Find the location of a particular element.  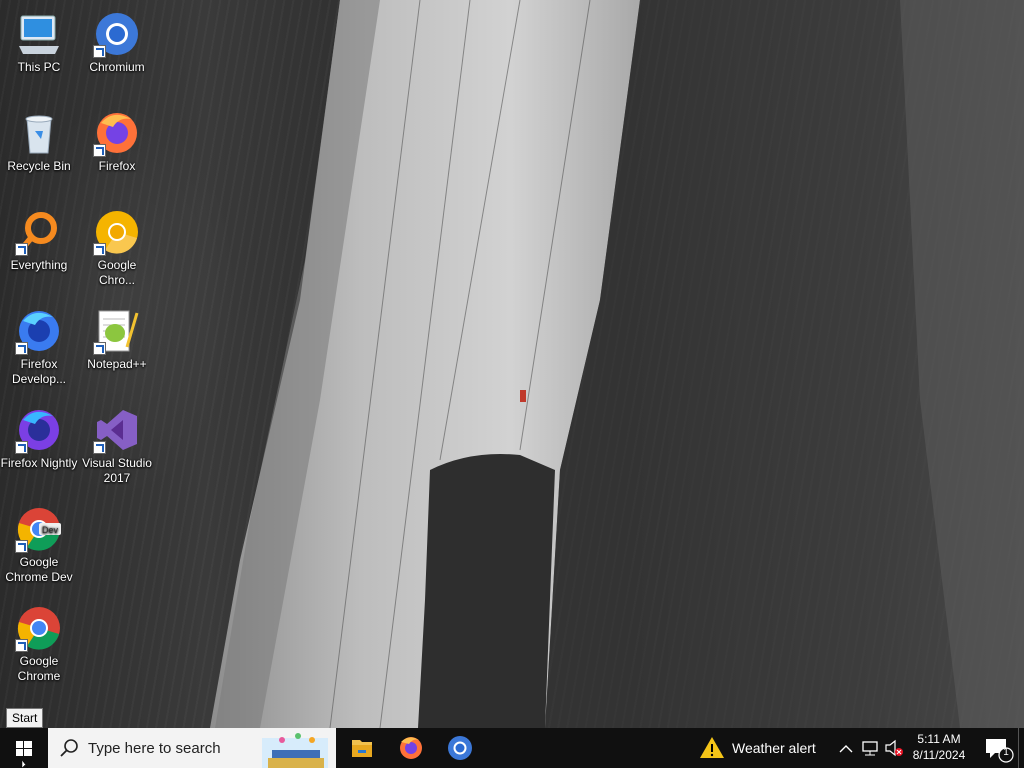

desktop-icon-label: Recycle Bin is located at coordinates (39, 166).